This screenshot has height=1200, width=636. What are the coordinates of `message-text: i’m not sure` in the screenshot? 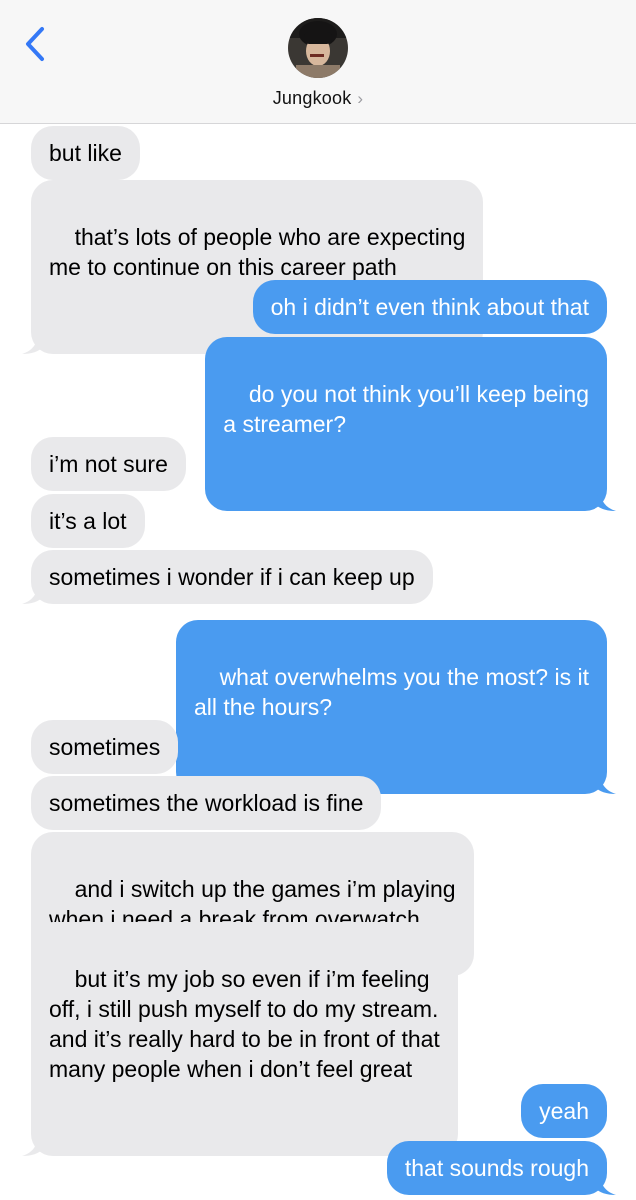 It's located at (108, 464).